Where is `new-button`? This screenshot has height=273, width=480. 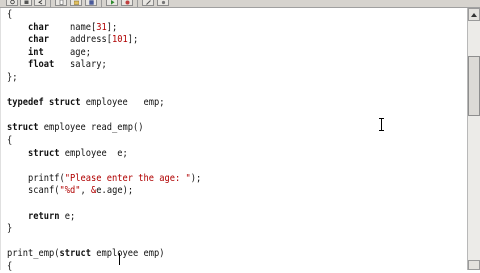
new-button is located at coordinates (61, 3).